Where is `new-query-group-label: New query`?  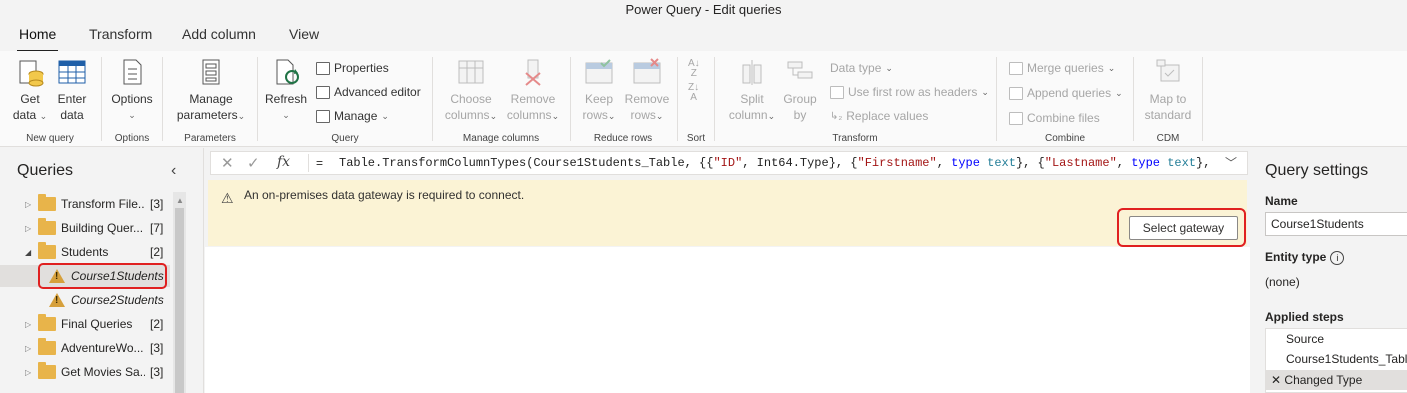
new-query-group-label: New query is located at coordinates (50, 138).